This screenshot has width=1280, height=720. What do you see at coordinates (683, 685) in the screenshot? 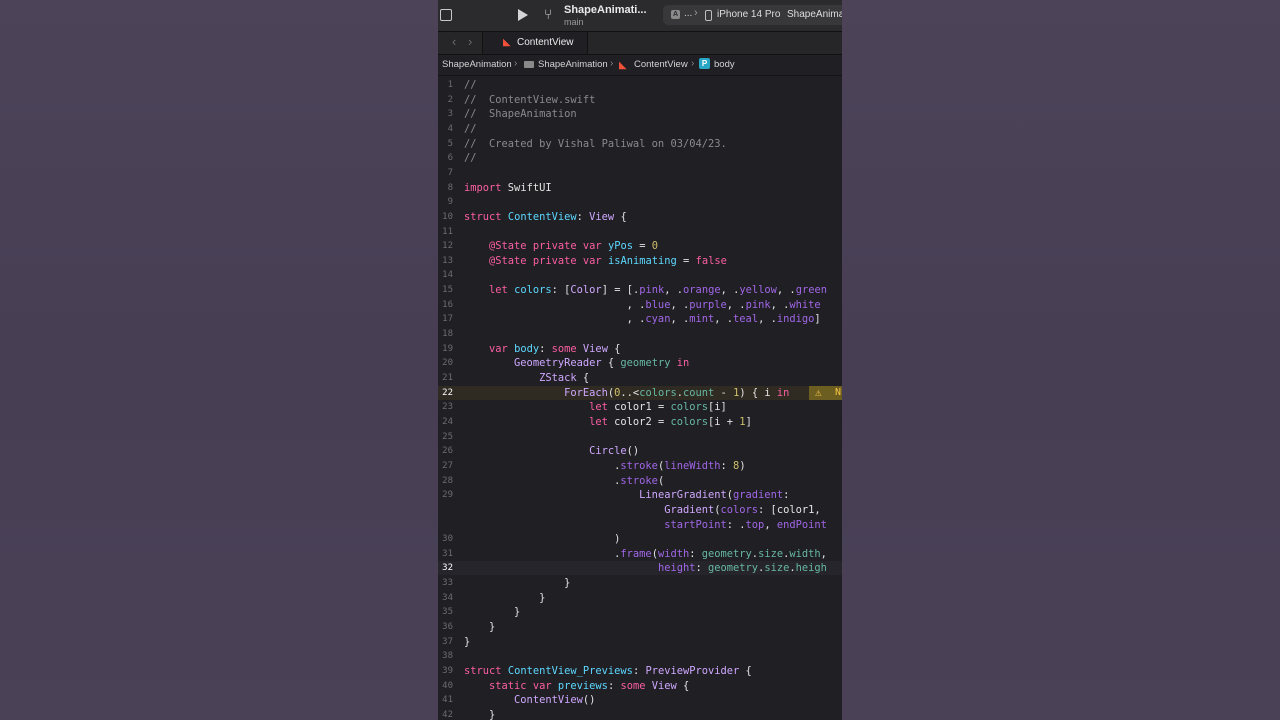
I see `code-token: {` at bounding box center [683, 685].